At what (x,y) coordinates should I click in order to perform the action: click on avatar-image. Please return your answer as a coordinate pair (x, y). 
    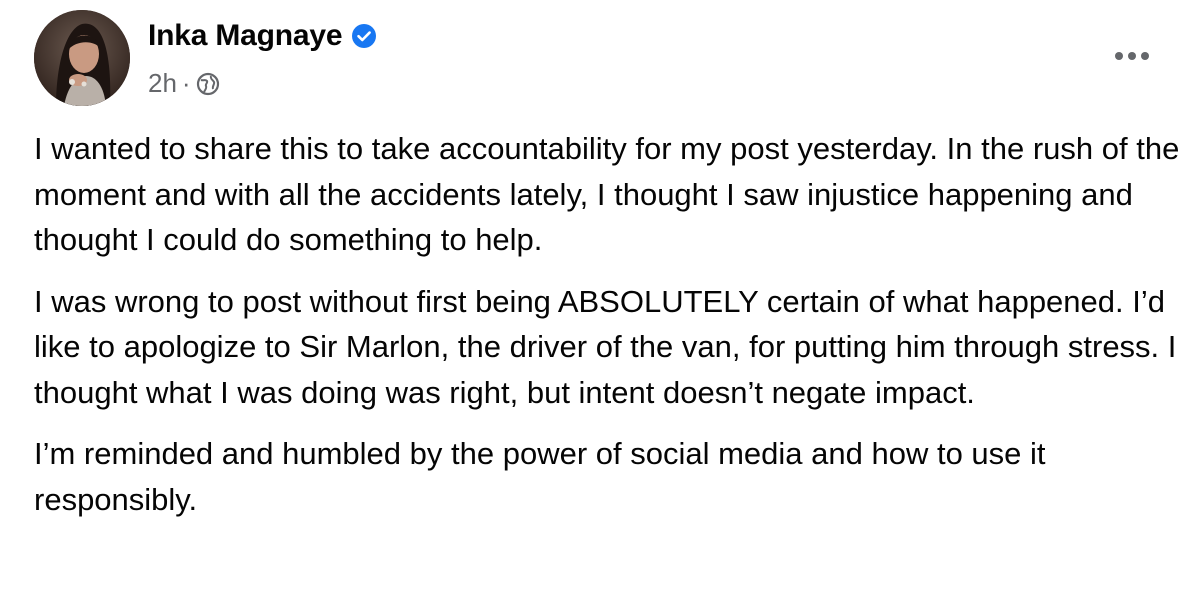
    Looking at the image, I should click on (82, 58).